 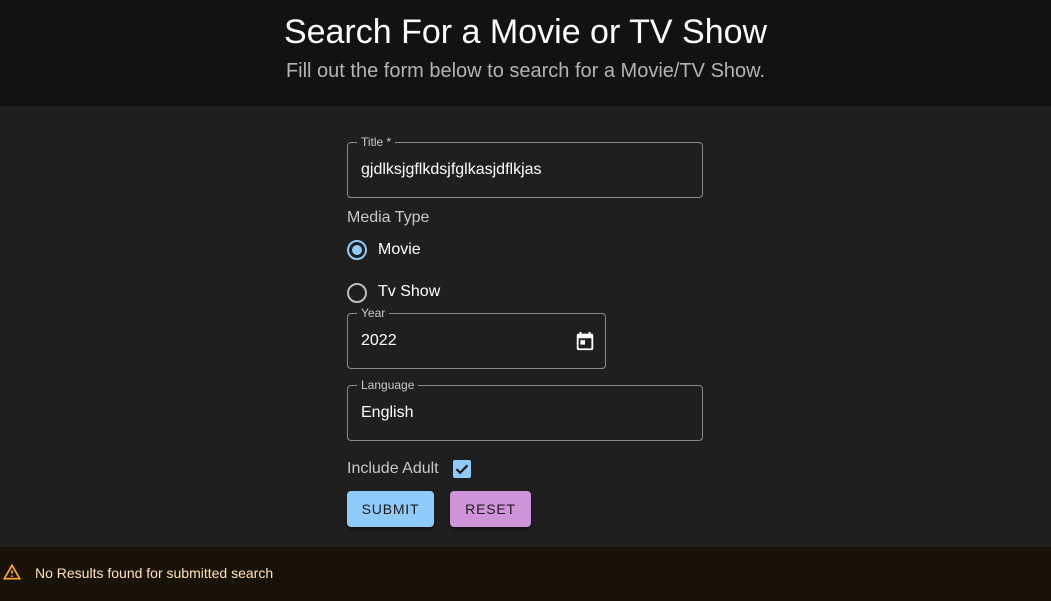 I want to click on year-field: Year 2022, so click(x=476, y=337).